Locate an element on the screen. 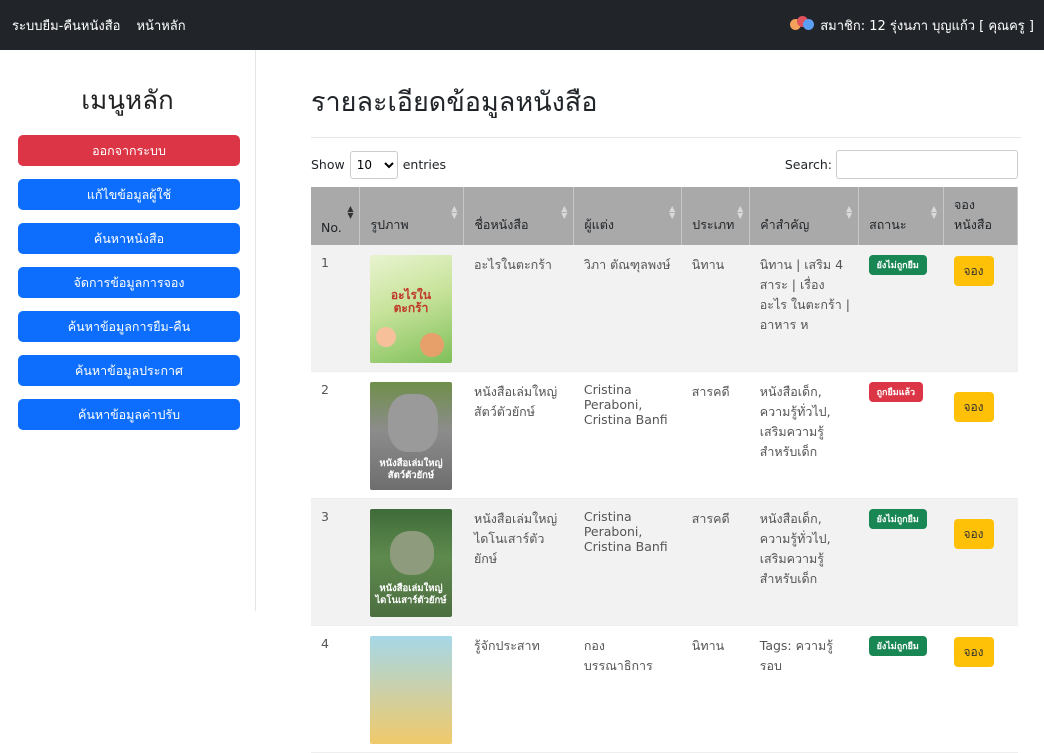 The image size is (1044, 753). cell-no: 1 is located at coordinates (335, 308).